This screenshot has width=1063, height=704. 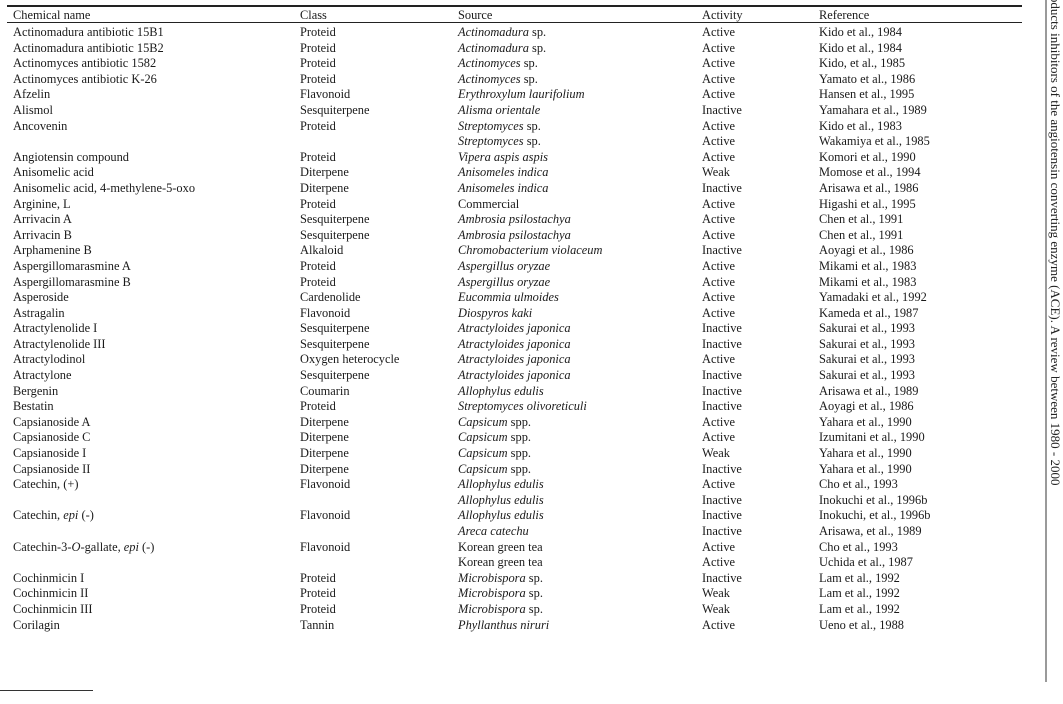 What do you see at coordinates (72, 265) in the screenshot?
I see `cell-chemical-name: Aspergillomarasmine A` at bounding box center [72, 265].